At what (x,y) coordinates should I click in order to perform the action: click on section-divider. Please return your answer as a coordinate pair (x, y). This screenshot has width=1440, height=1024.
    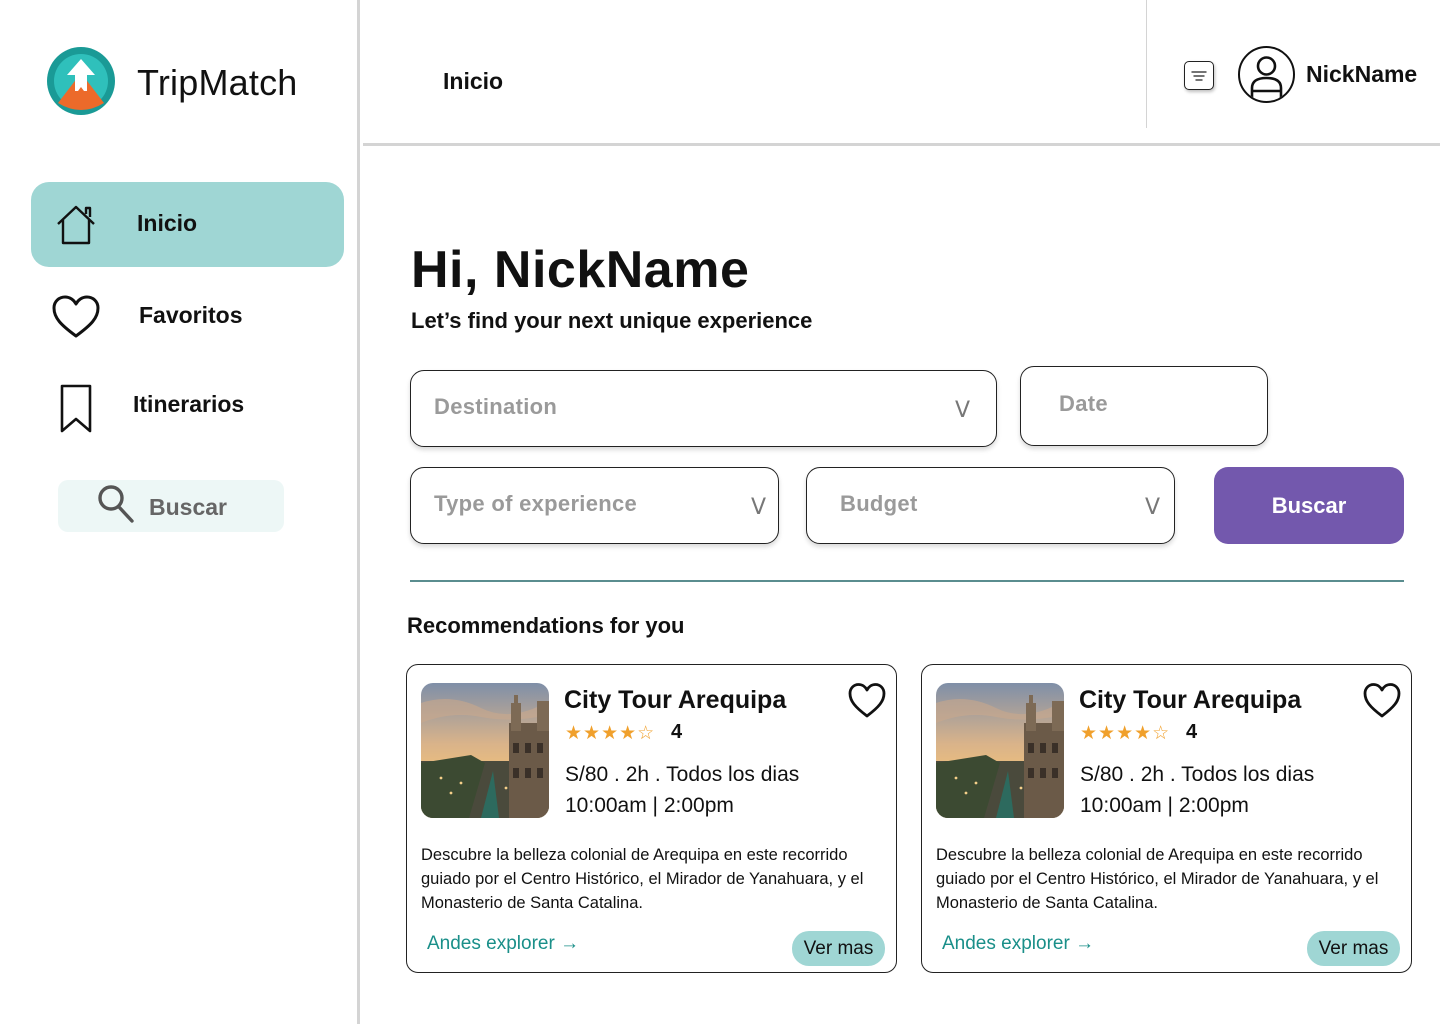
    Looking at the image, I should click on (907, 581).